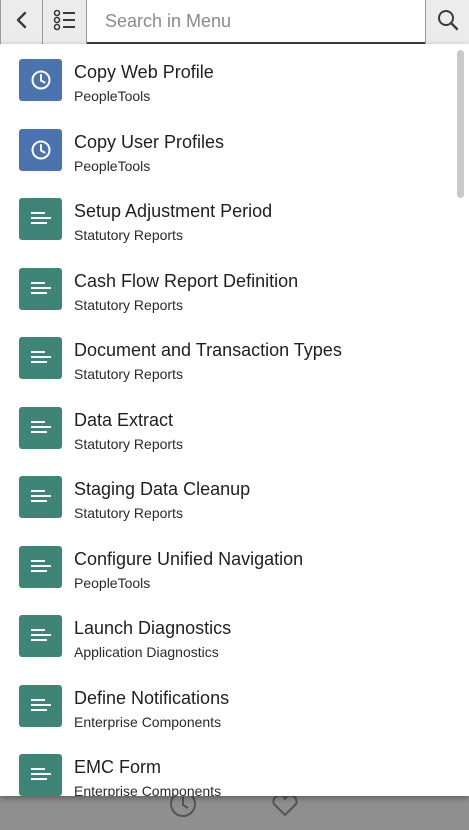  Describe the element at coordinates (149, 141) in the screenshot. I see `menu-item-title: Copy User Profiles` at that location.